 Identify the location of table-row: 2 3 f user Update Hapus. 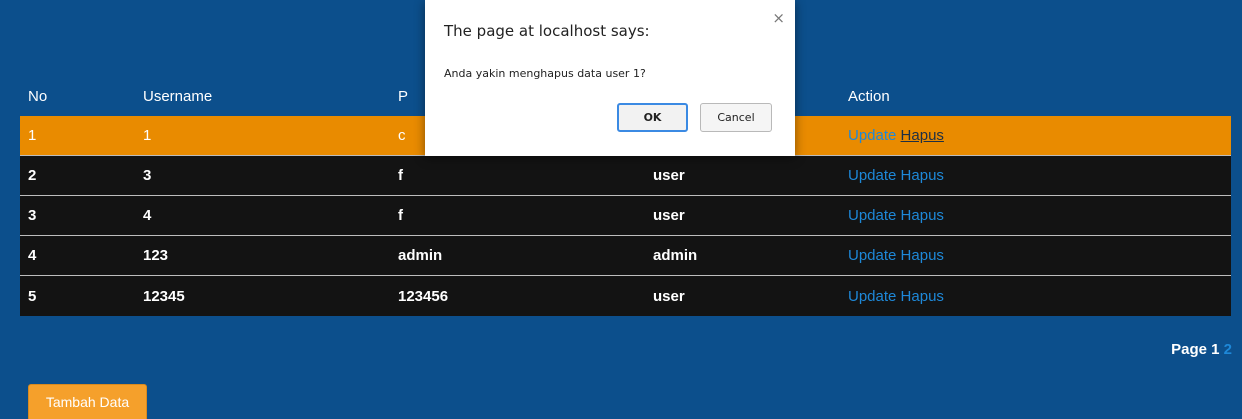
(625, 176).